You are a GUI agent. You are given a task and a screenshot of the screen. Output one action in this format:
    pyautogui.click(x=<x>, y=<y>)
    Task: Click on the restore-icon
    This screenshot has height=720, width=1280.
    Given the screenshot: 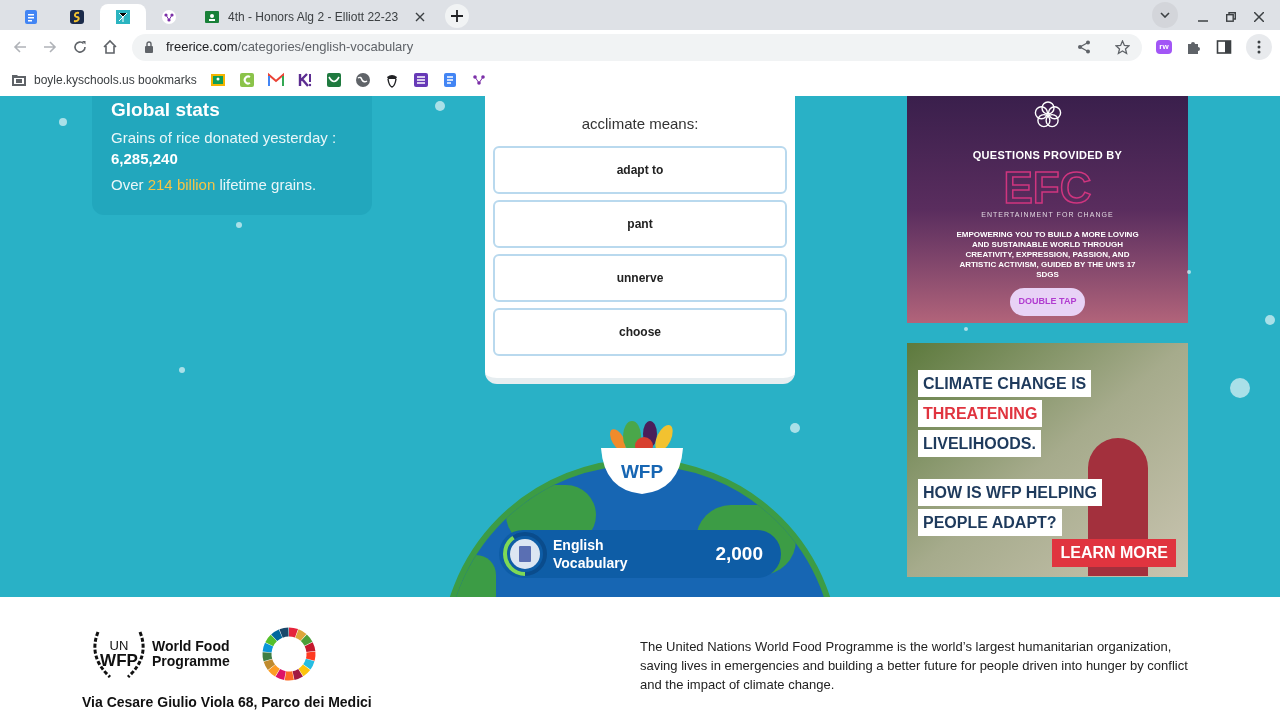 What is the action you would take?
    pyautogui.click(x=1231, y=17)
    